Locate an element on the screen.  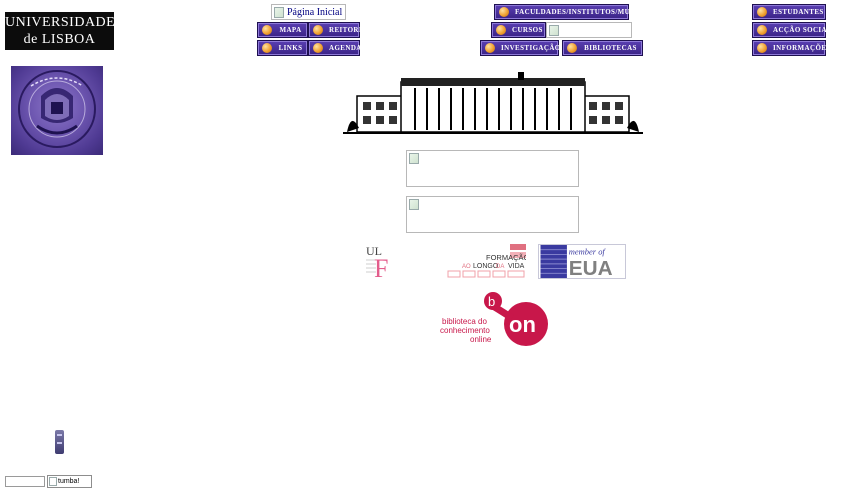
nav-button-informacoes: INFORMAÇÕES is located at coordinates (791, 48).